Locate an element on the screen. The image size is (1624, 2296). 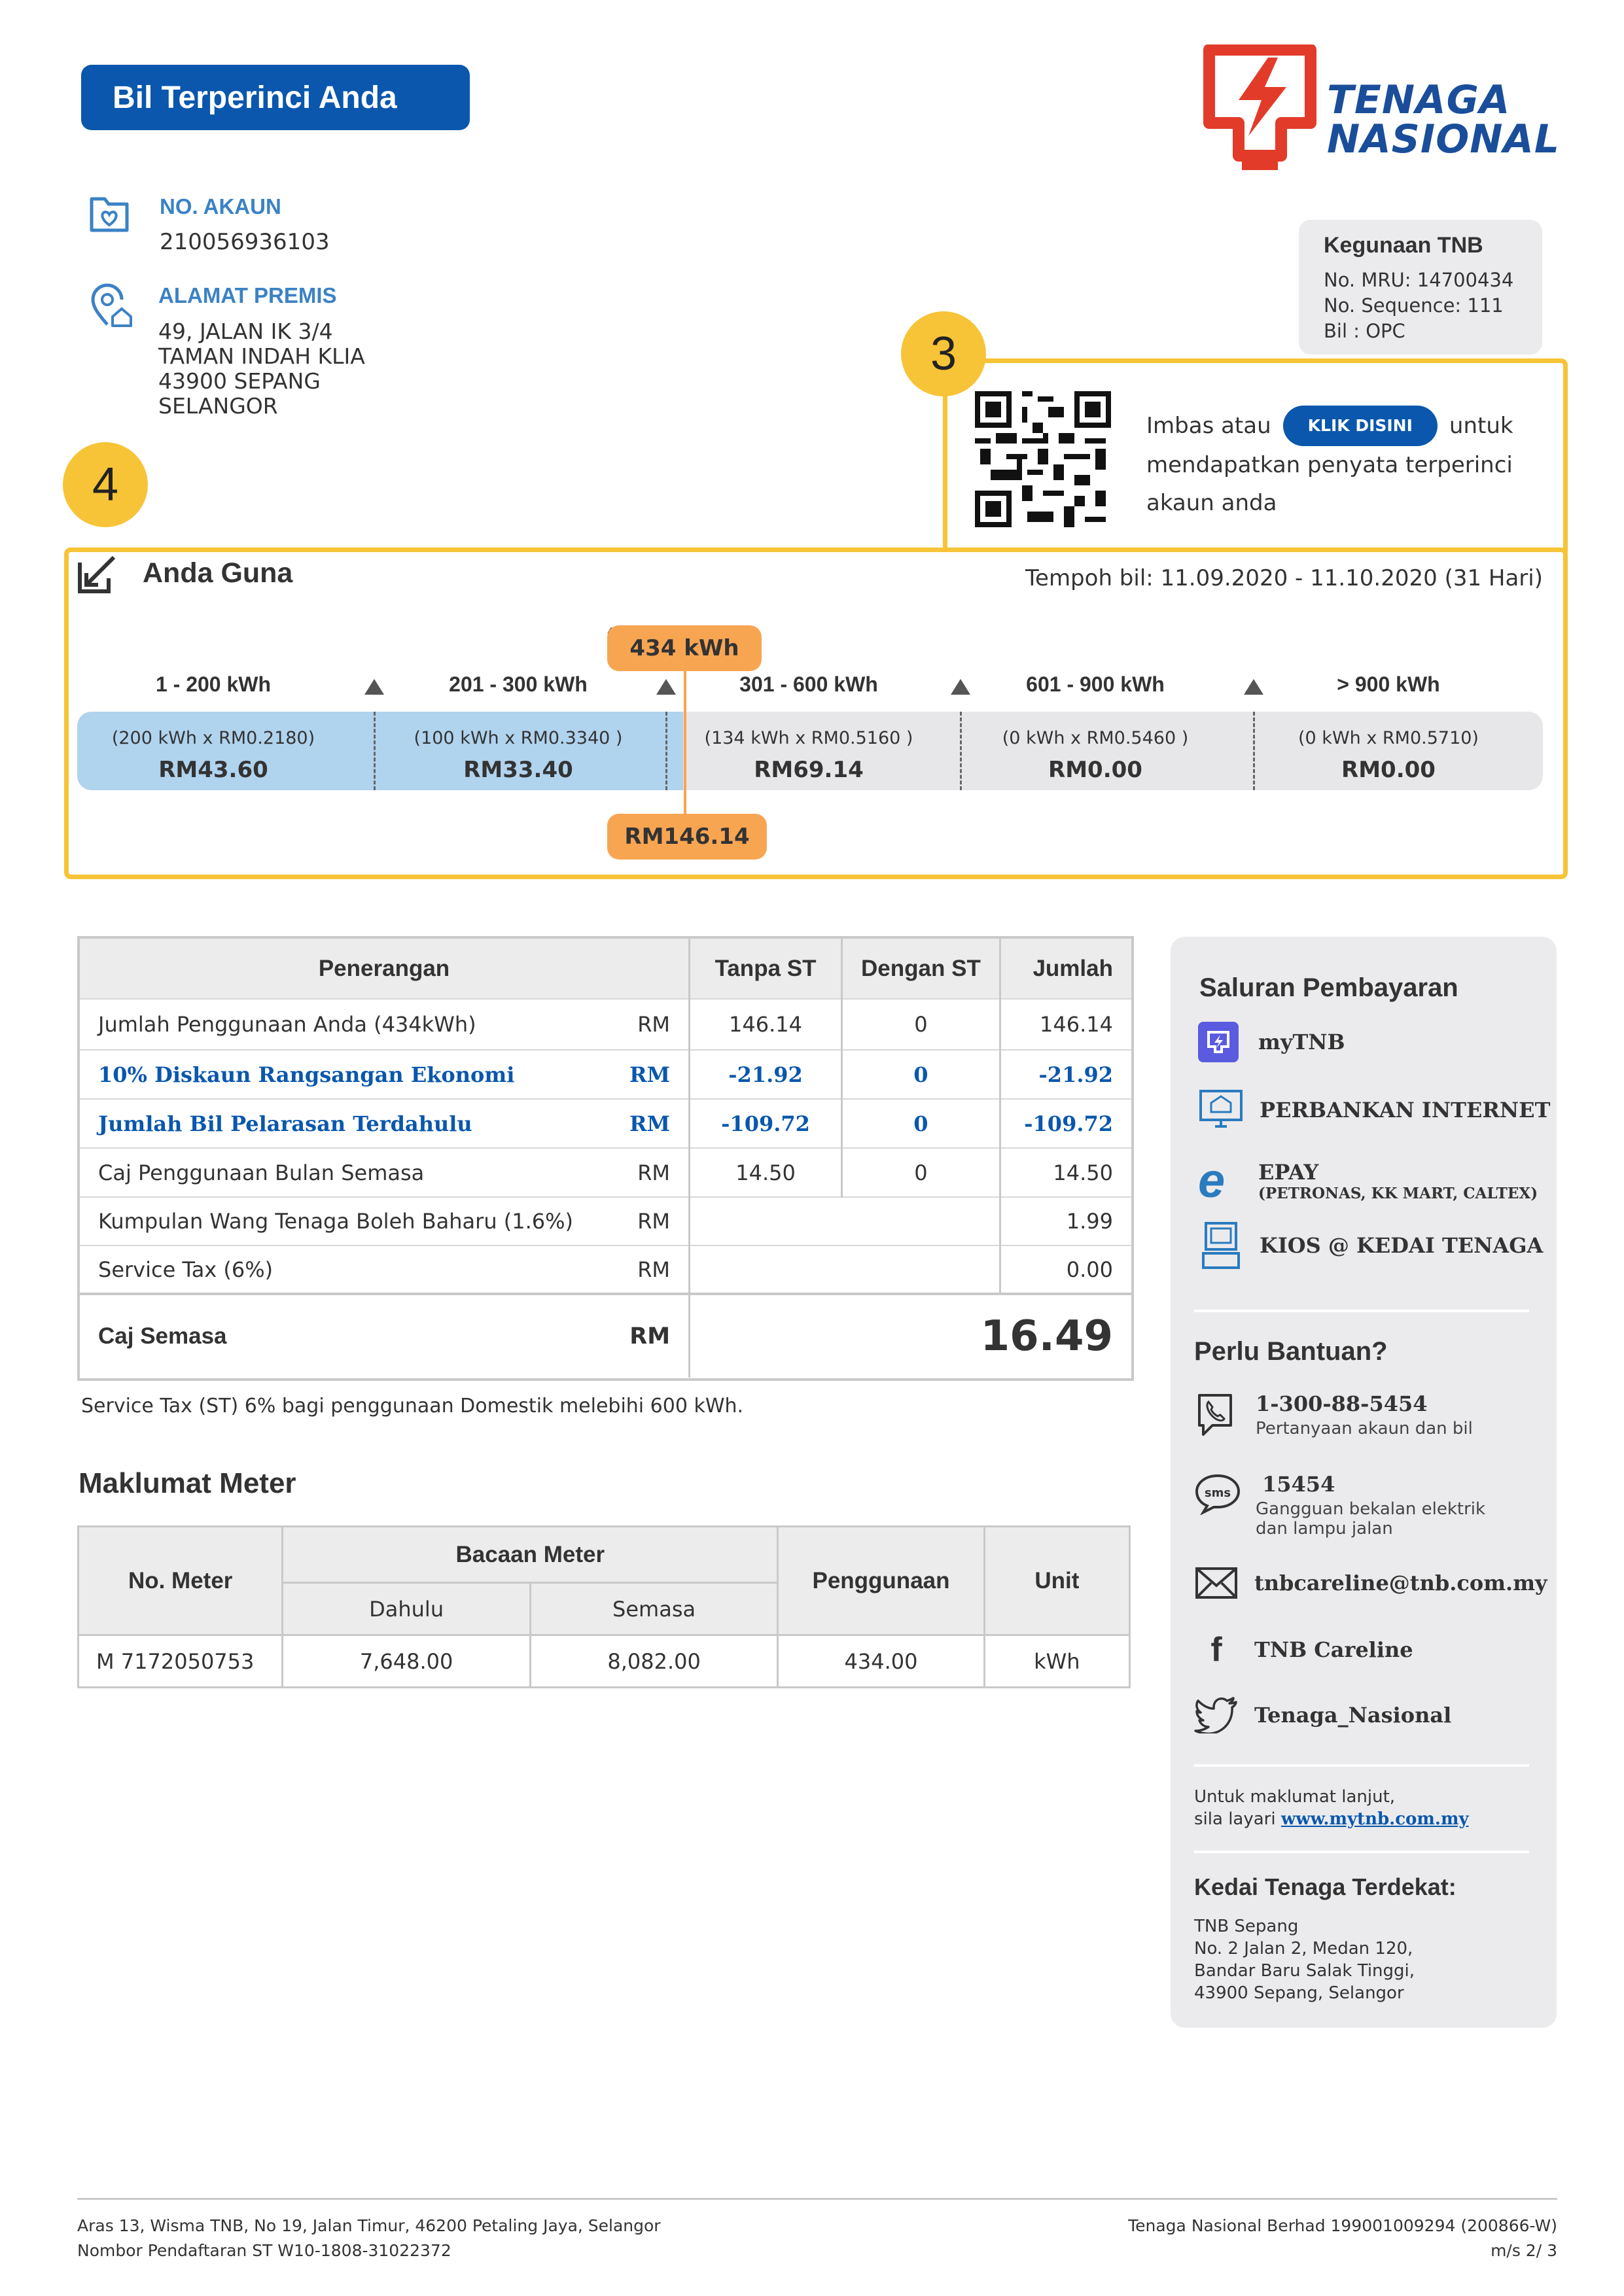
kiosk-icon is located at coordinates (1221, 1245).